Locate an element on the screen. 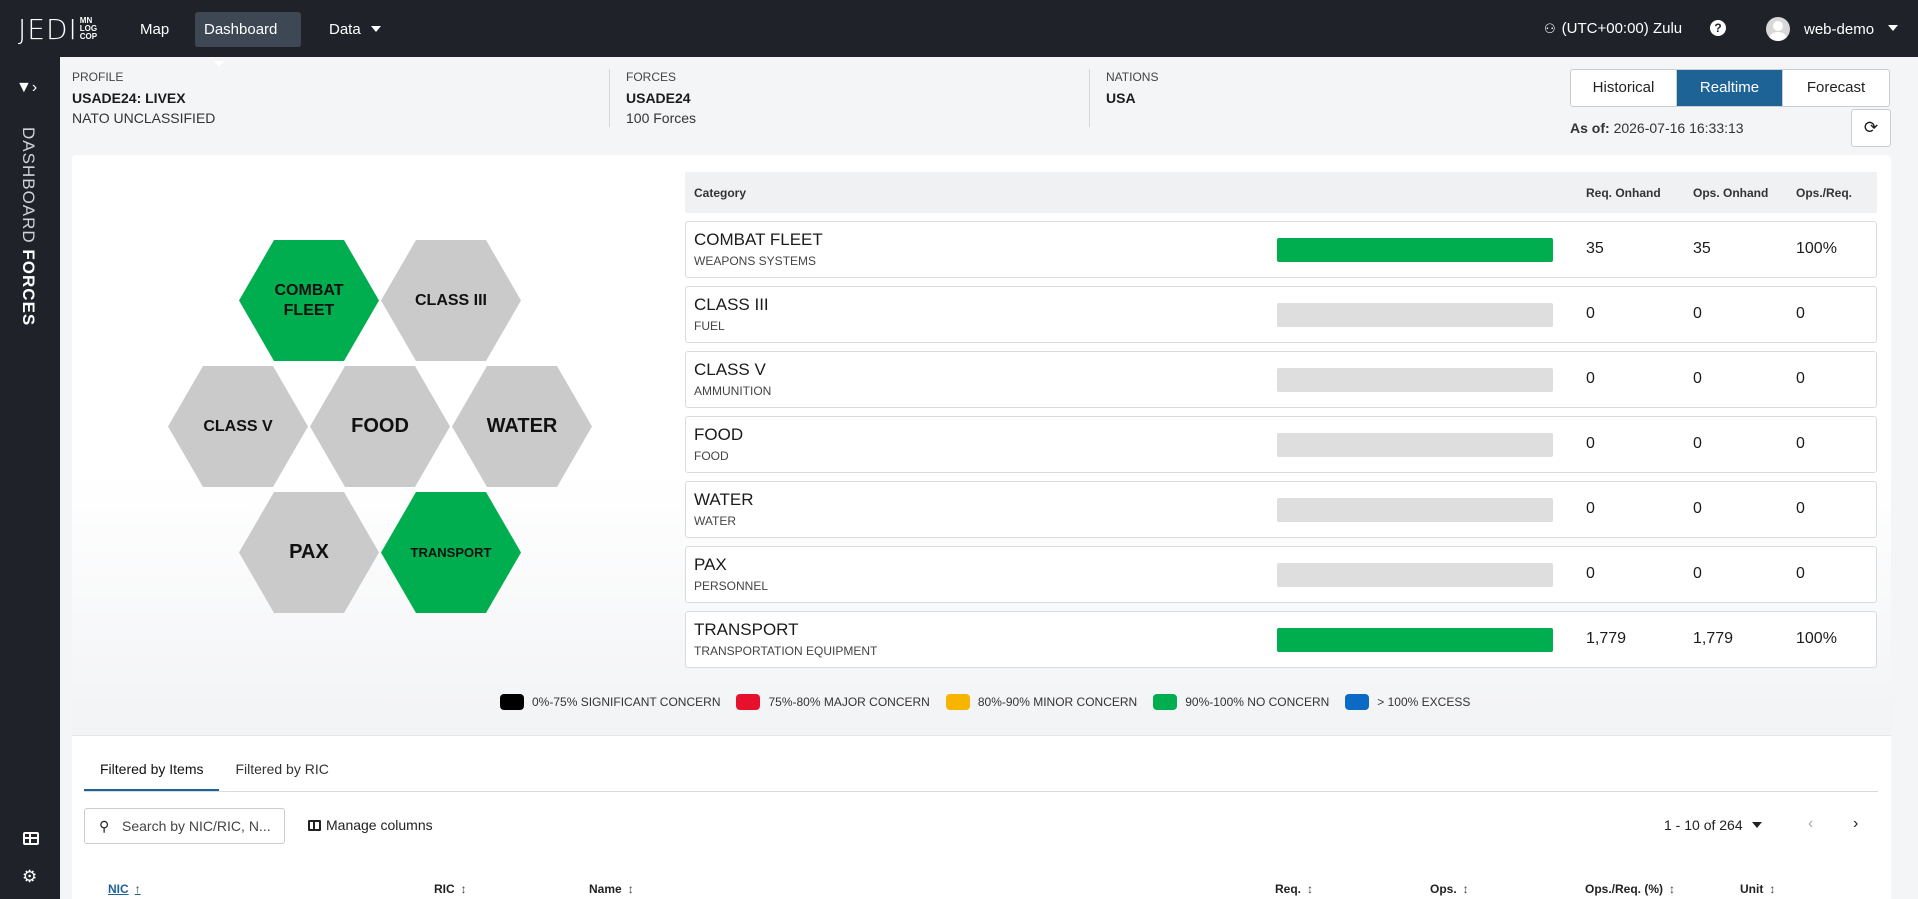  column-unit: Unit ↕ is located at coordinates (1757, 889).